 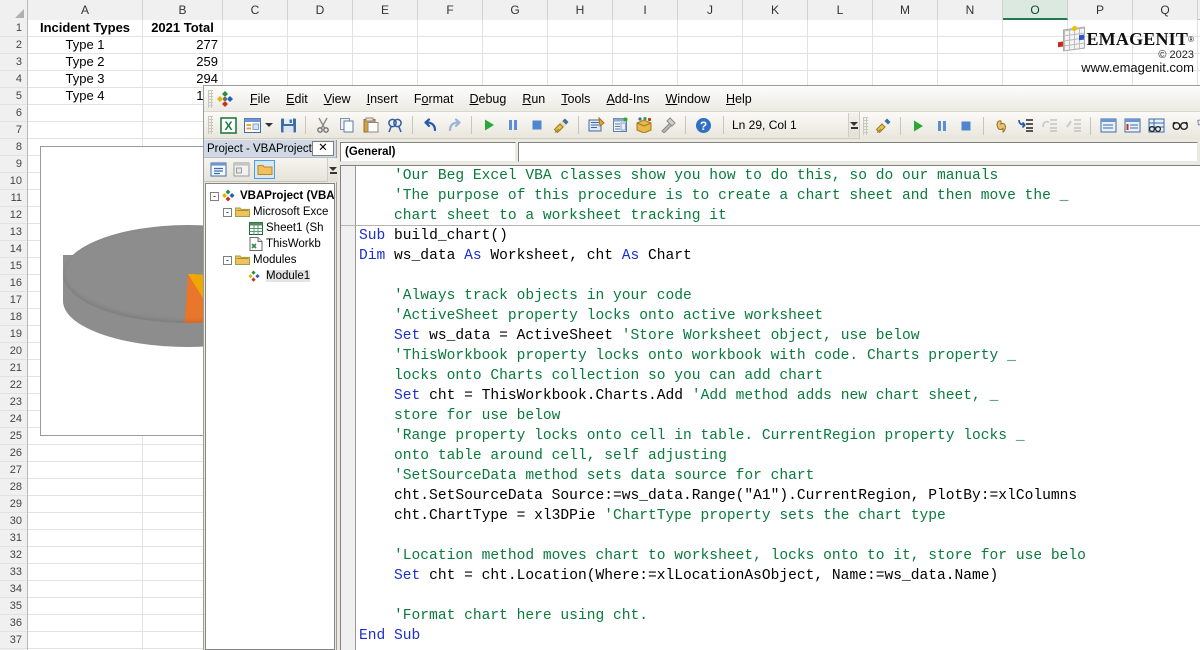 What do you see at coordinates (1196, 125) in the screenshot?
I see `call-stack-icon` at bounding box center [1196, 125].